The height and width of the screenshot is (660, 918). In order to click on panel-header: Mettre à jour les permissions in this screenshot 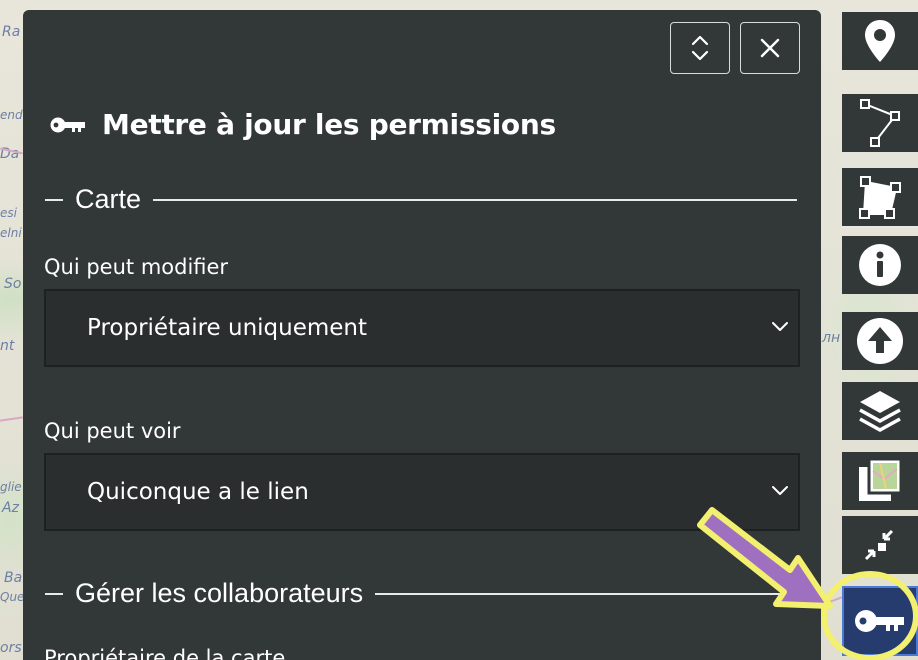, I will do `click(303, 124)`.